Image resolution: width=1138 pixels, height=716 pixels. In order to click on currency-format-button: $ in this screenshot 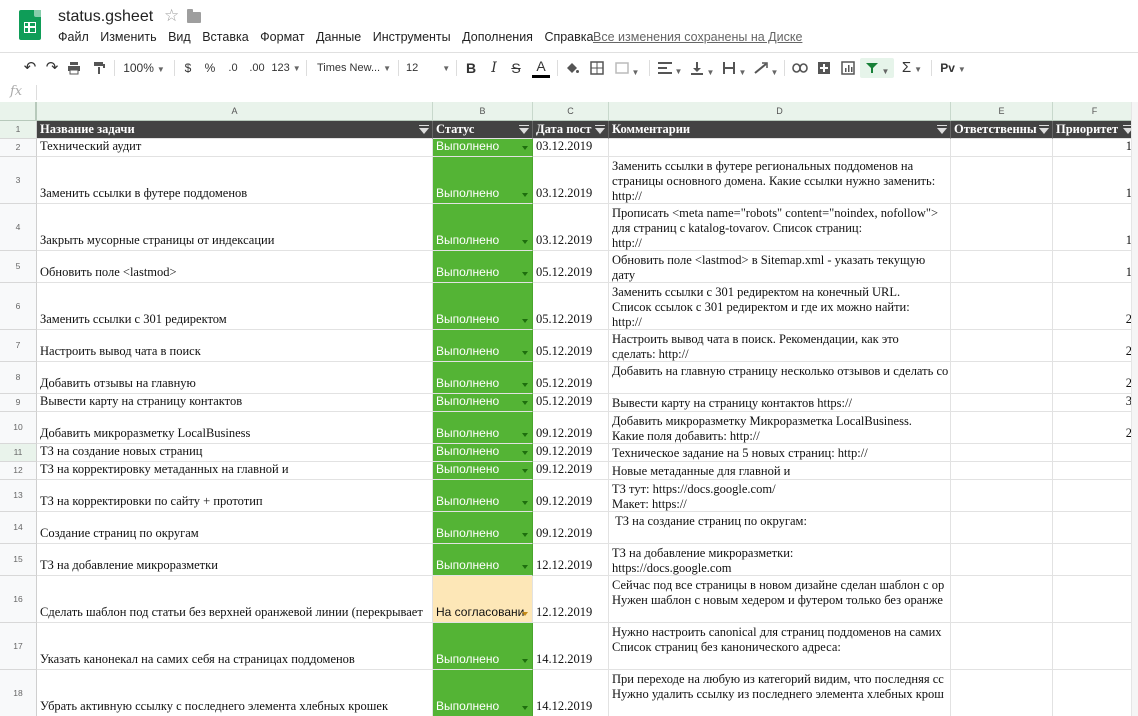, I will do `click(188, 68)`.